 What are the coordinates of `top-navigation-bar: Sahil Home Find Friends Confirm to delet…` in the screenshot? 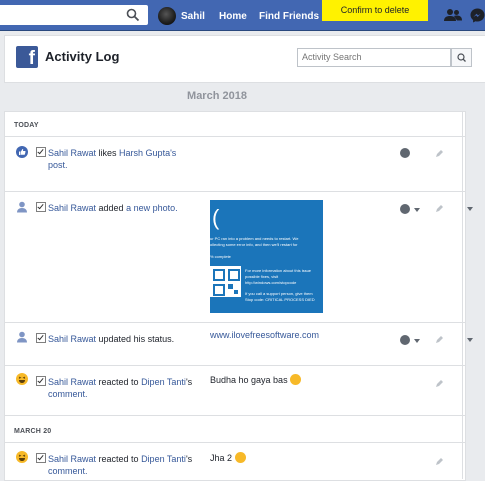 It's located at (242, 15).